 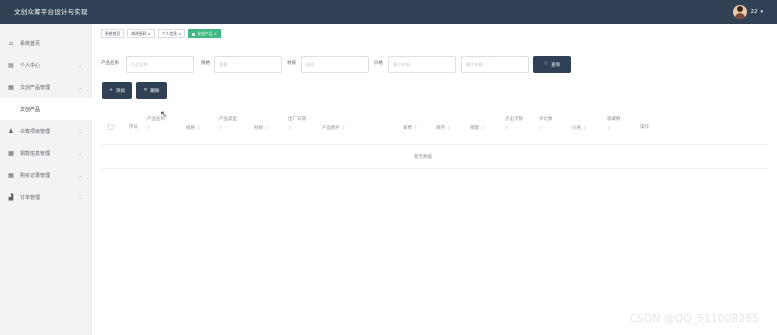 What do you see at coordinates (111, 127) in the screenshot?
I see `select-all-checkbox` at bounding box center [111, 127].